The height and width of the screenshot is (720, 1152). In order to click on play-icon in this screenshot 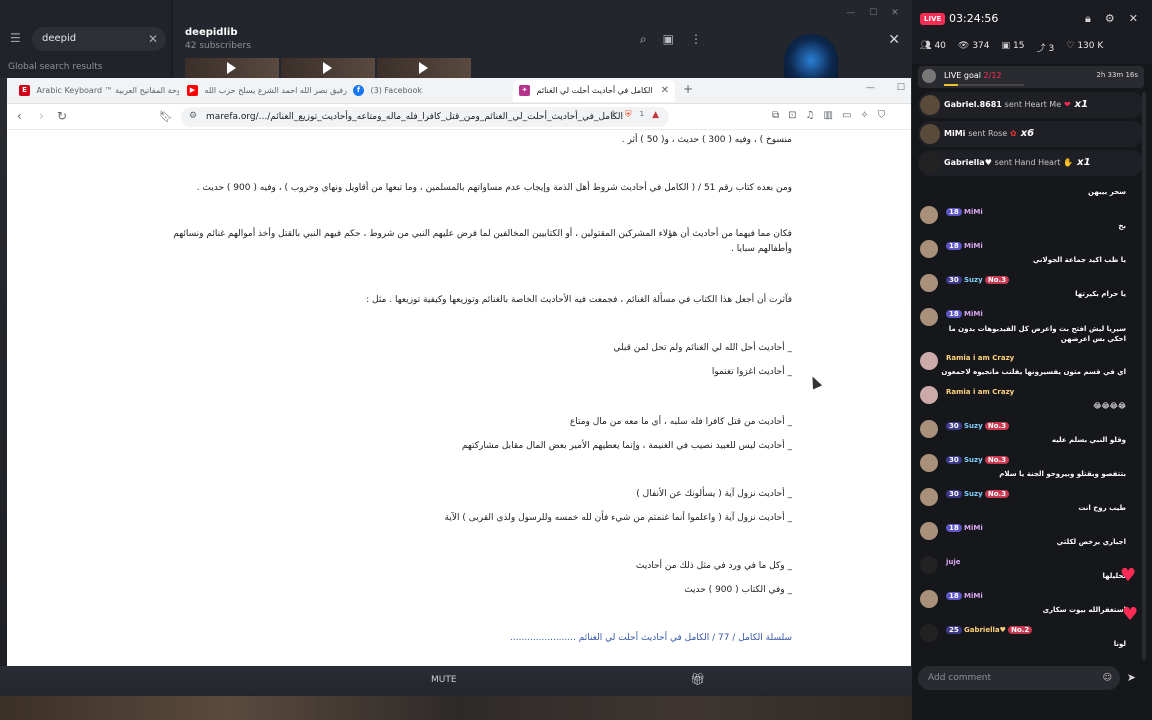, I will do `click(231, 68)`.